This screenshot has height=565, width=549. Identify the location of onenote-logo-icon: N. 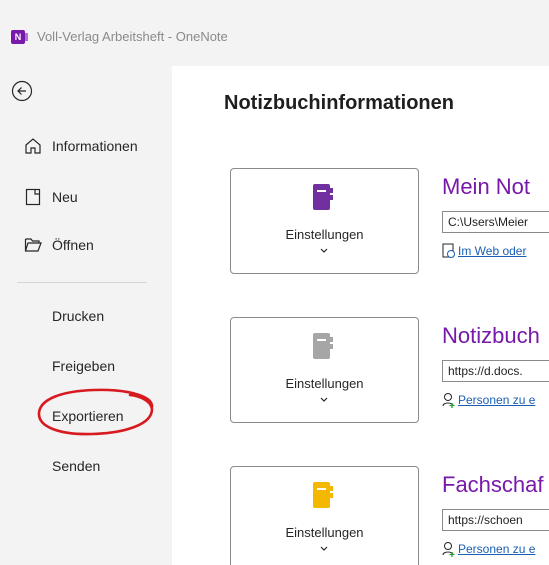
(19, 37).